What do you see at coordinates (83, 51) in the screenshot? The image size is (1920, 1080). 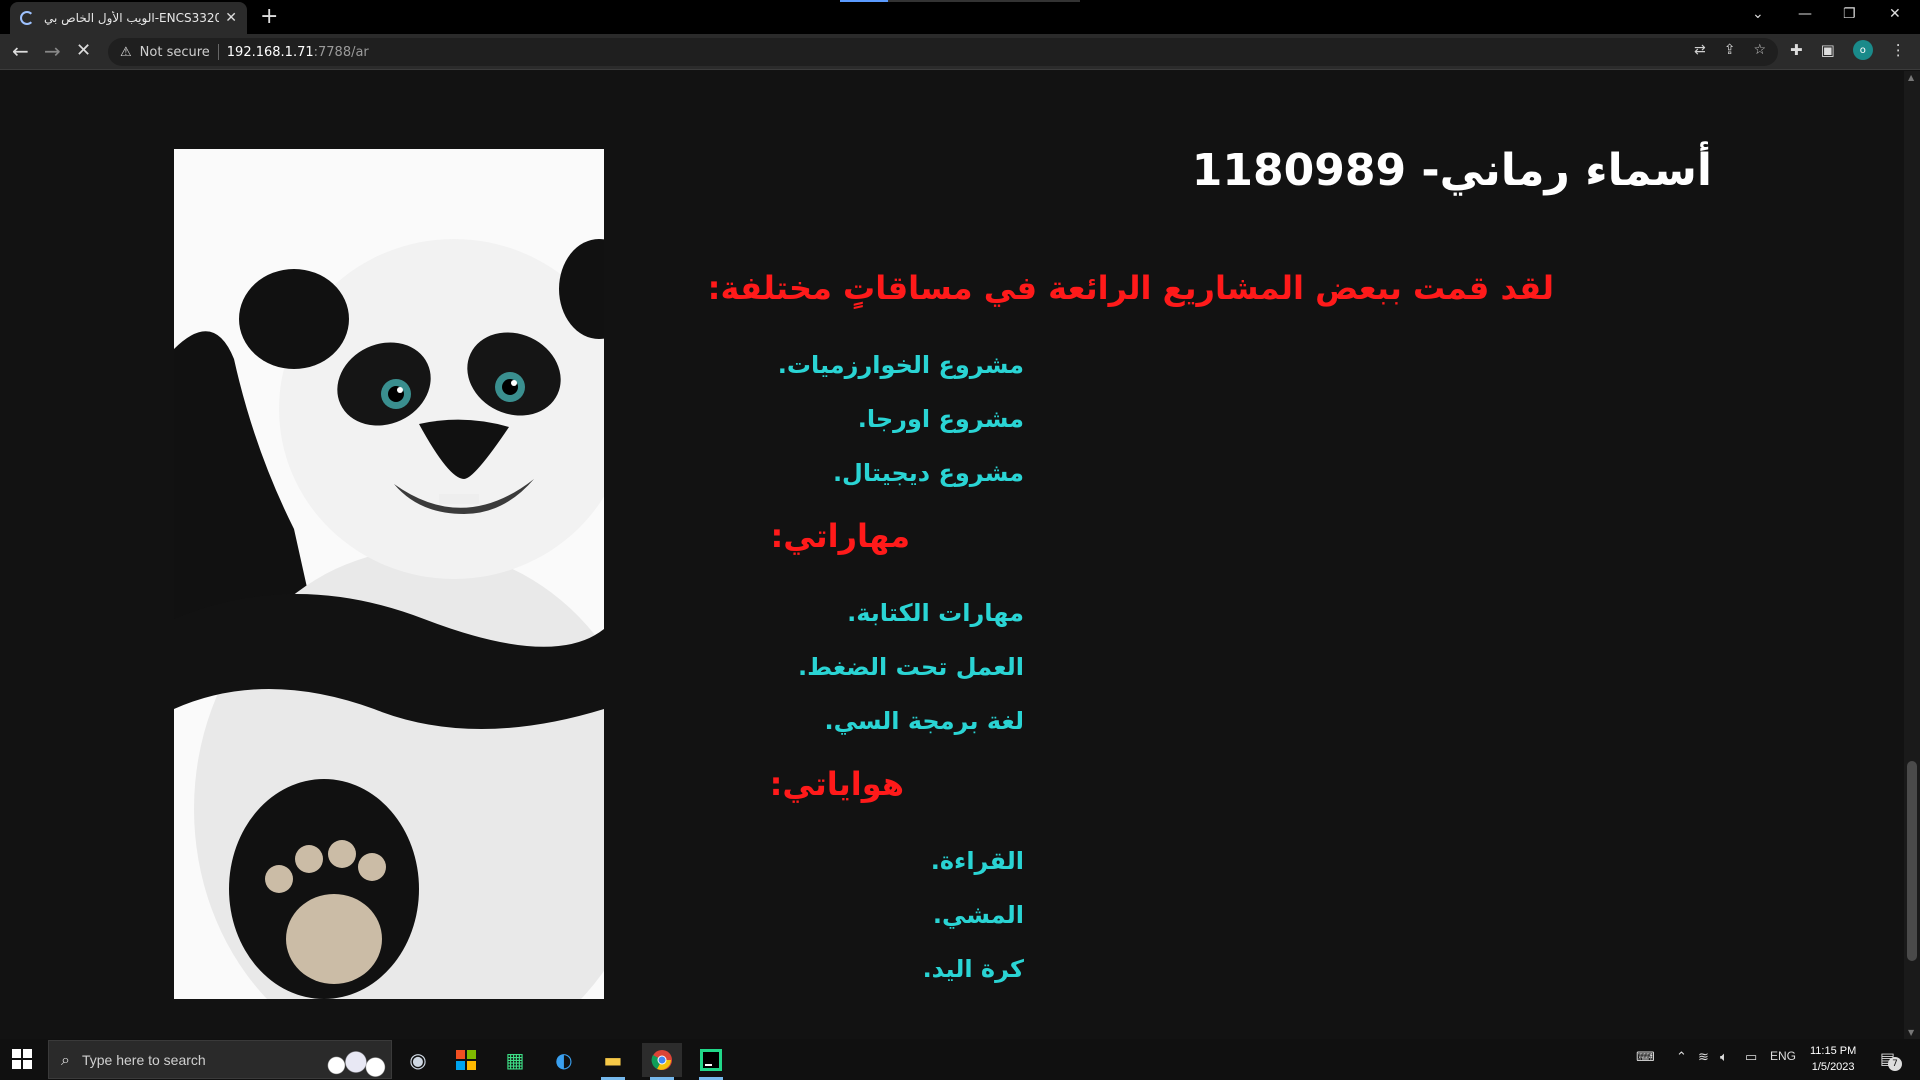 I see `stop-loading-icon: ✕` at bounding box center [83, 51].